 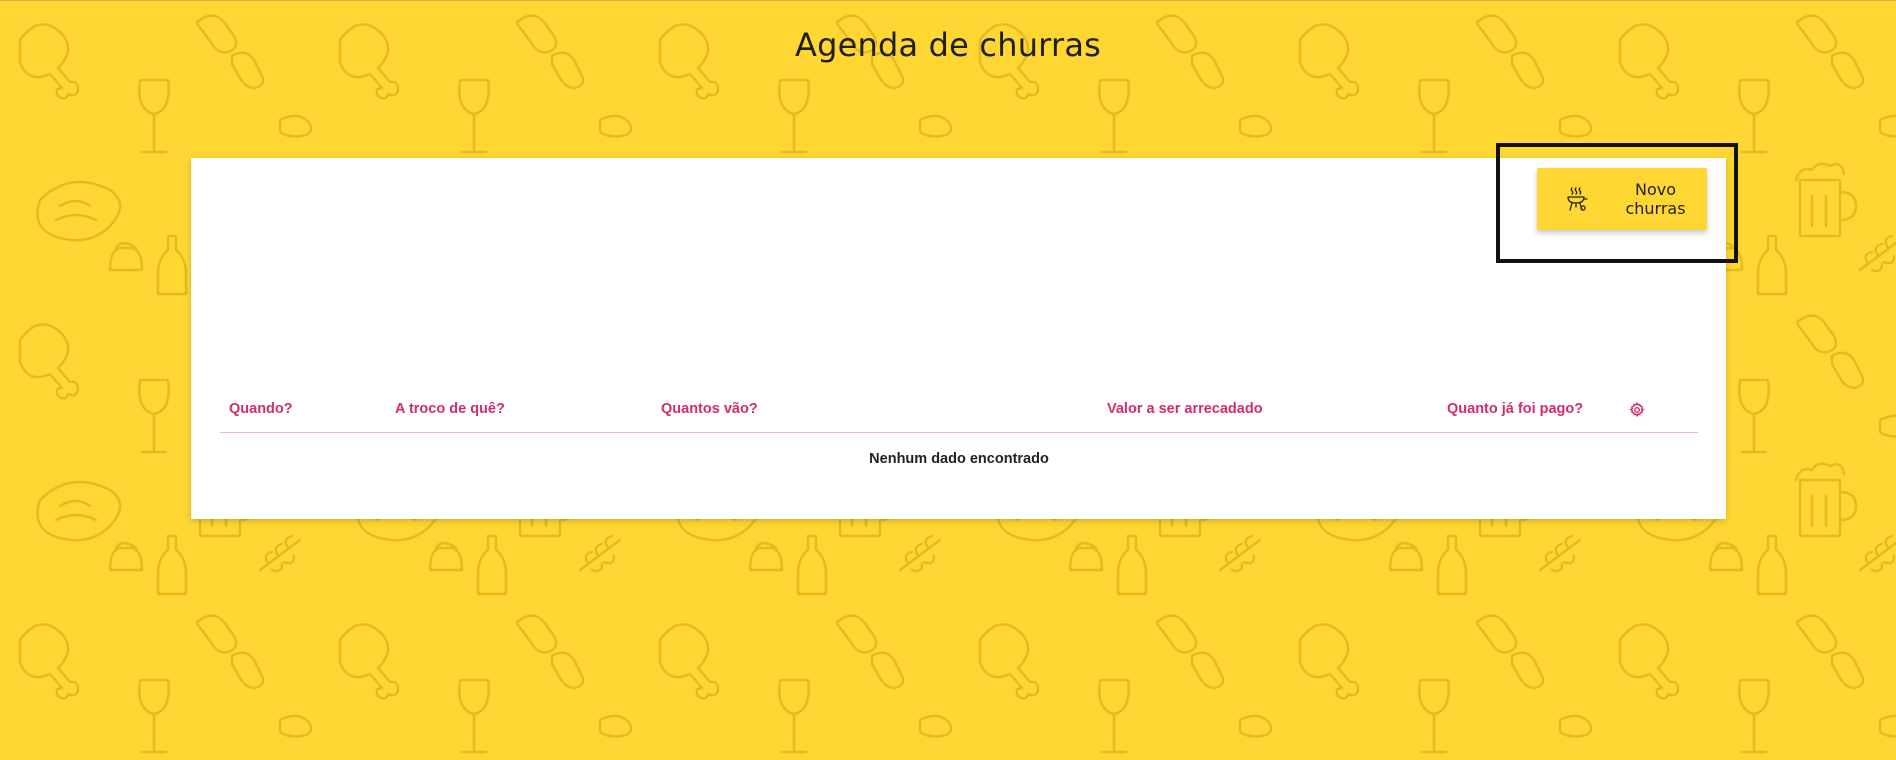 What do you see at coordinates (1515, 409) in the screenshot?
I see `column-header-amount-paid: Quanto já foi pago?` at bounding box center [1515, 409].